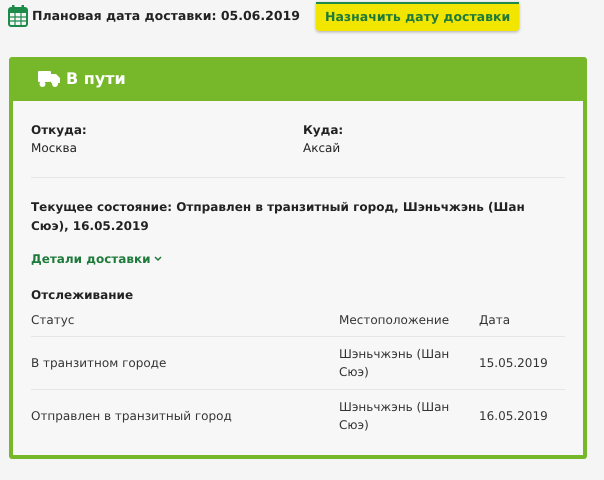 This screenshot has width=604, height=480. I want to click on table-cell-text: В транзитном городе, so click(99, 363).